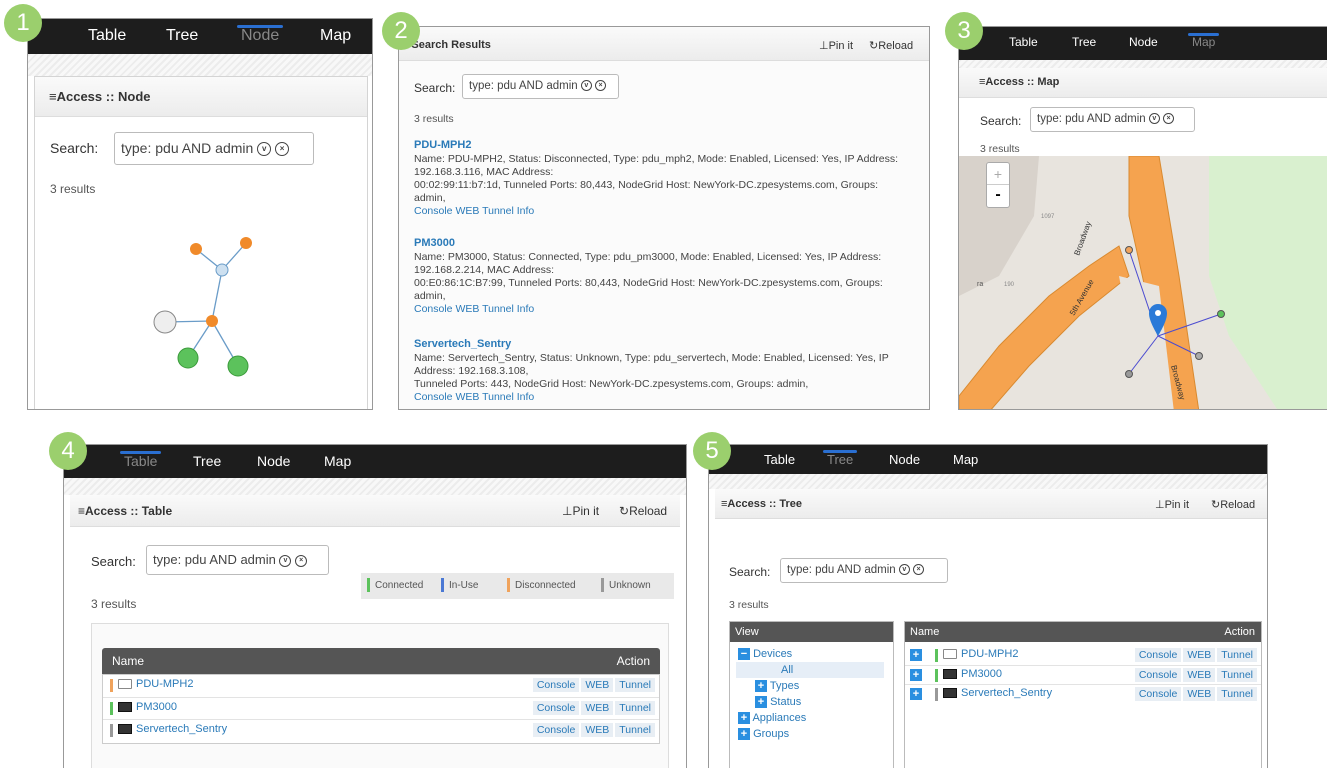 The height and width of the screenshot is (768, 1327). What do you see at coordinates (1083, 693) in the screenshot?
I see `table-row: + Servertech_Sentry Console WEB Tunnel` at bounding box center [1083, 693].